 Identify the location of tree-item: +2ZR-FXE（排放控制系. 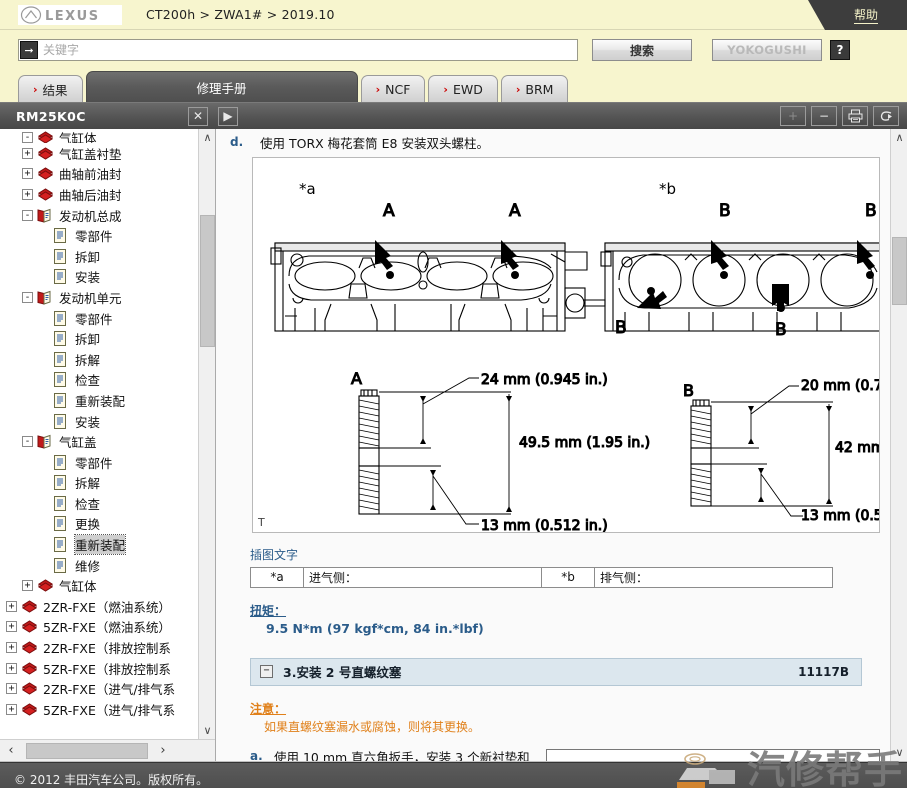
(107, 647).